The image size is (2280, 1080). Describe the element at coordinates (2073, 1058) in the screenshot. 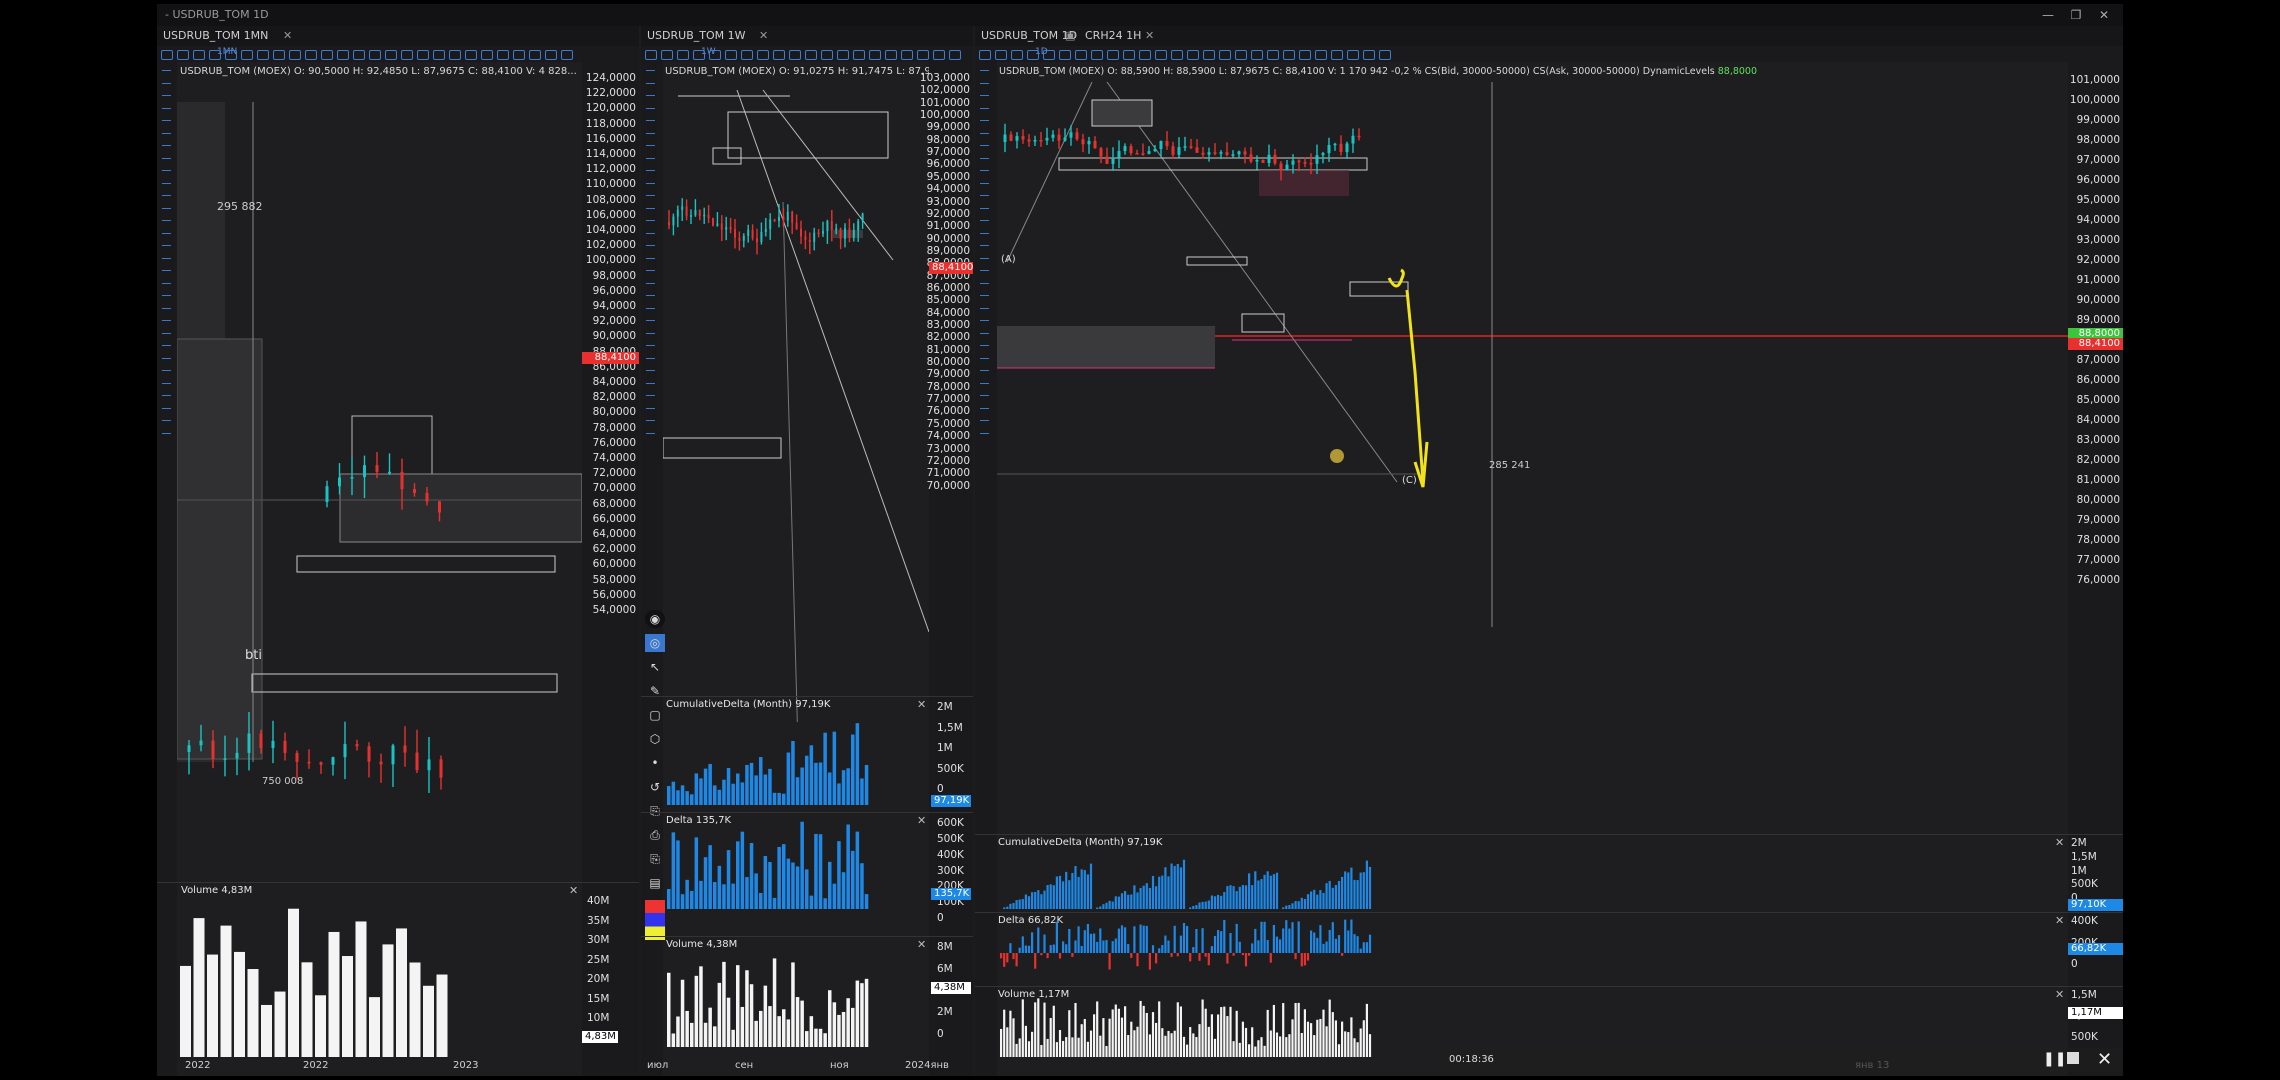

I see `stop-icon` at that location.